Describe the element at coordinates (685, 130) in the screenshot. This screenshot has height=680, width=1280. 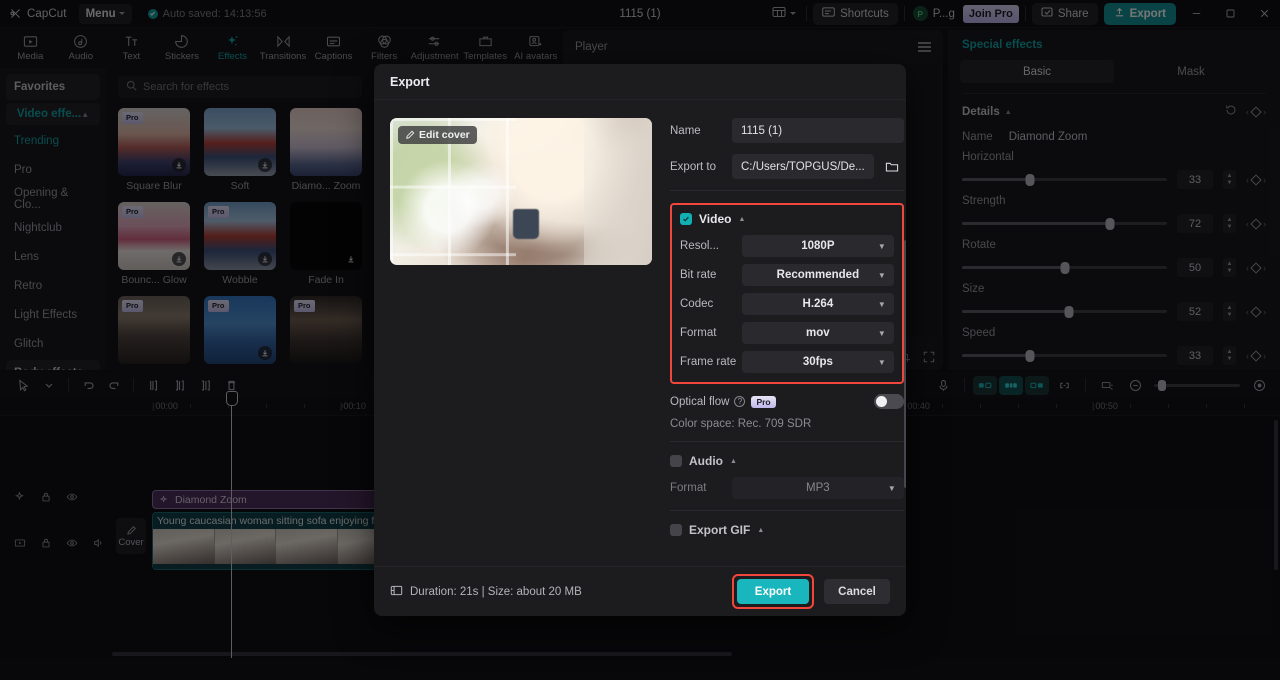
I see `name-key: Name` at that location.